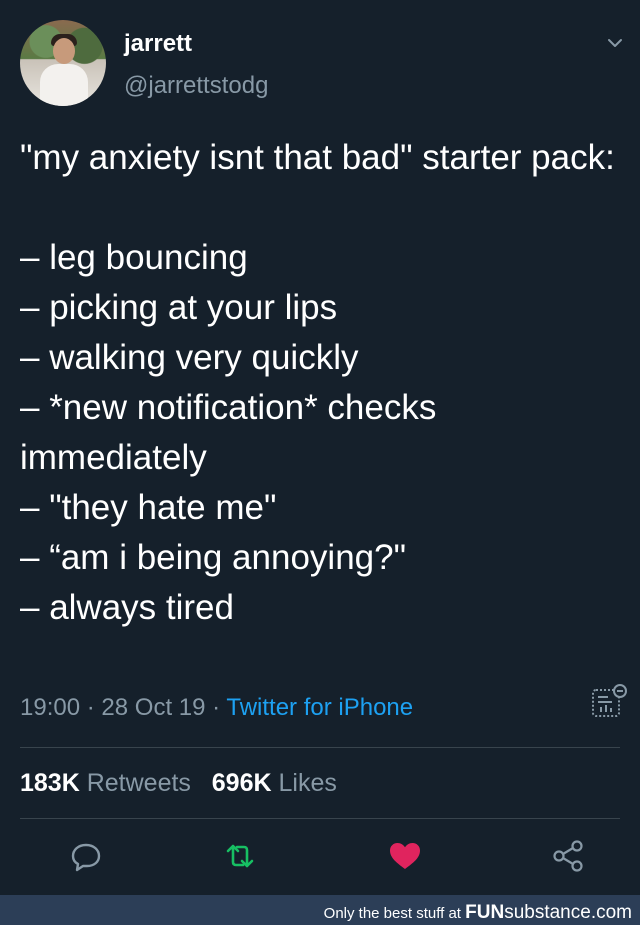  What do you see at coordinates (485, 912) in the screenshot?
I see `watermark-brand-strong: FUN` at bounding box center [485, 912].